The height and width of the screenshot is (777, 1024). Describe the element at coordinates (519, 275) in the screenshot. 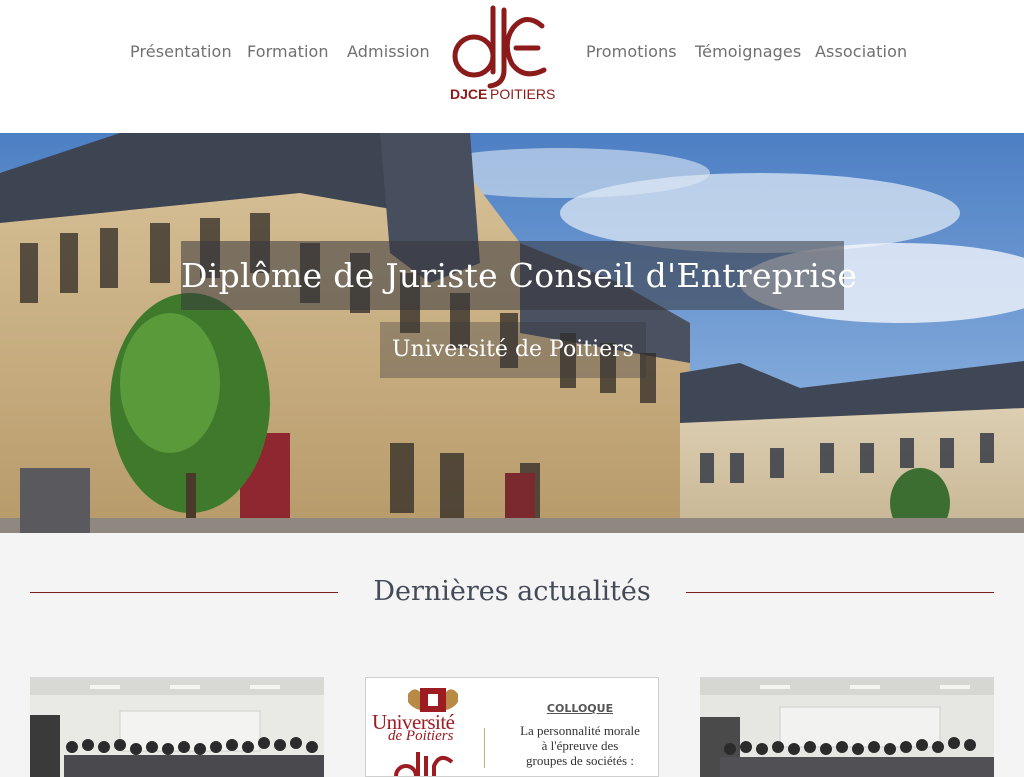

I see `hero-title: Diplôme de Juriste Conseil d'Entreprise` at that location.